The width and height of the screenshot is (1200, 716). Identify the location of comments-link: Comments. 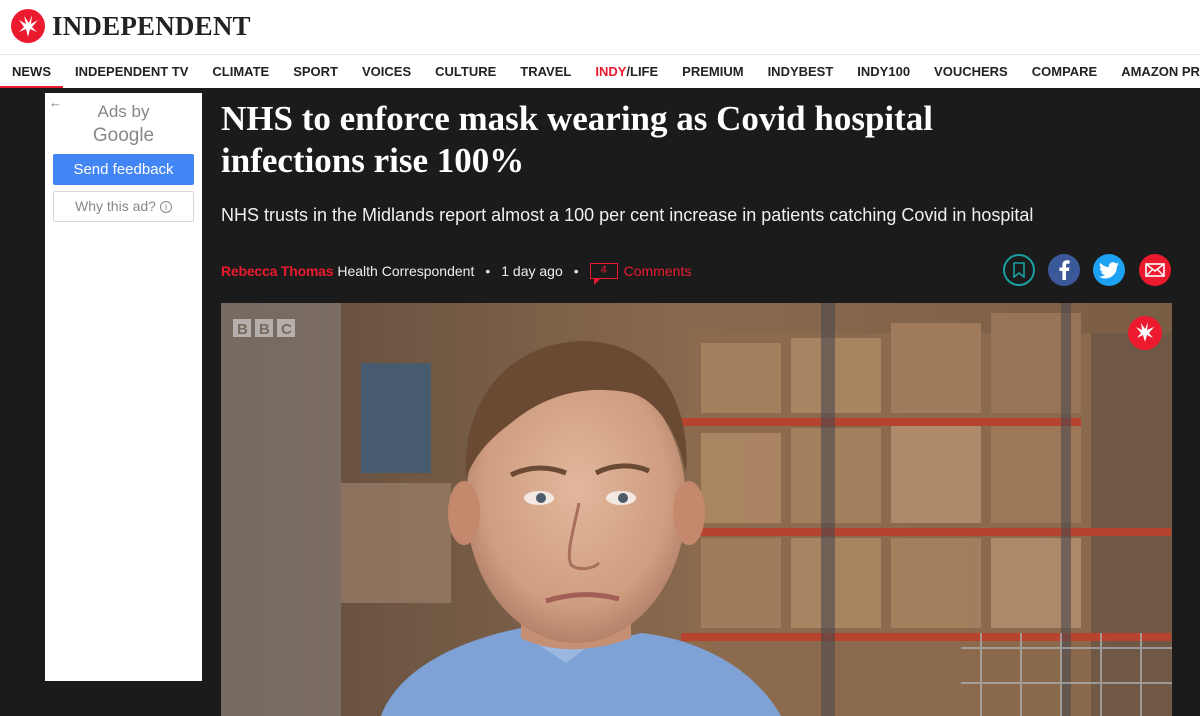
(658, 271).